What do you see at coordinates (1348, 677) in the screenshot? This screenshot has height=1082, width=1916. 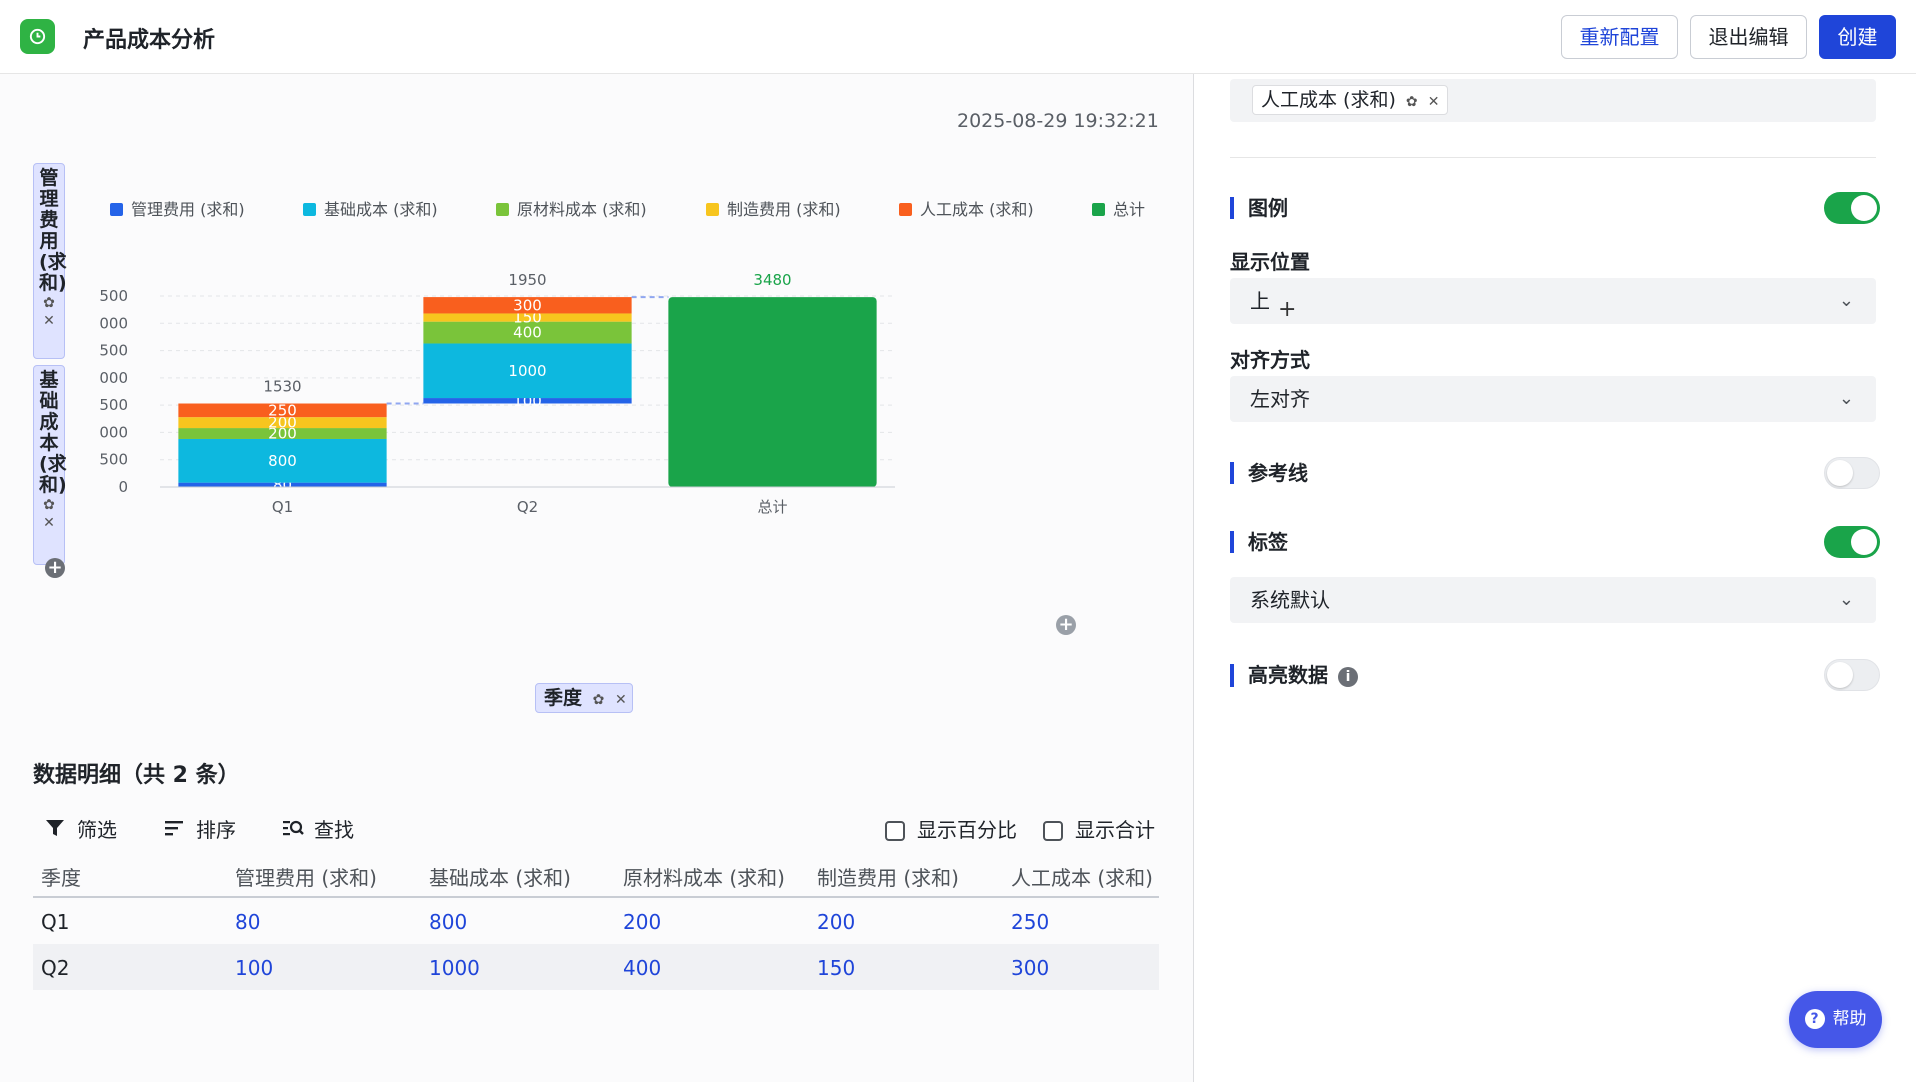 I see `info-icon: i` at bounding box center [1348, 677].